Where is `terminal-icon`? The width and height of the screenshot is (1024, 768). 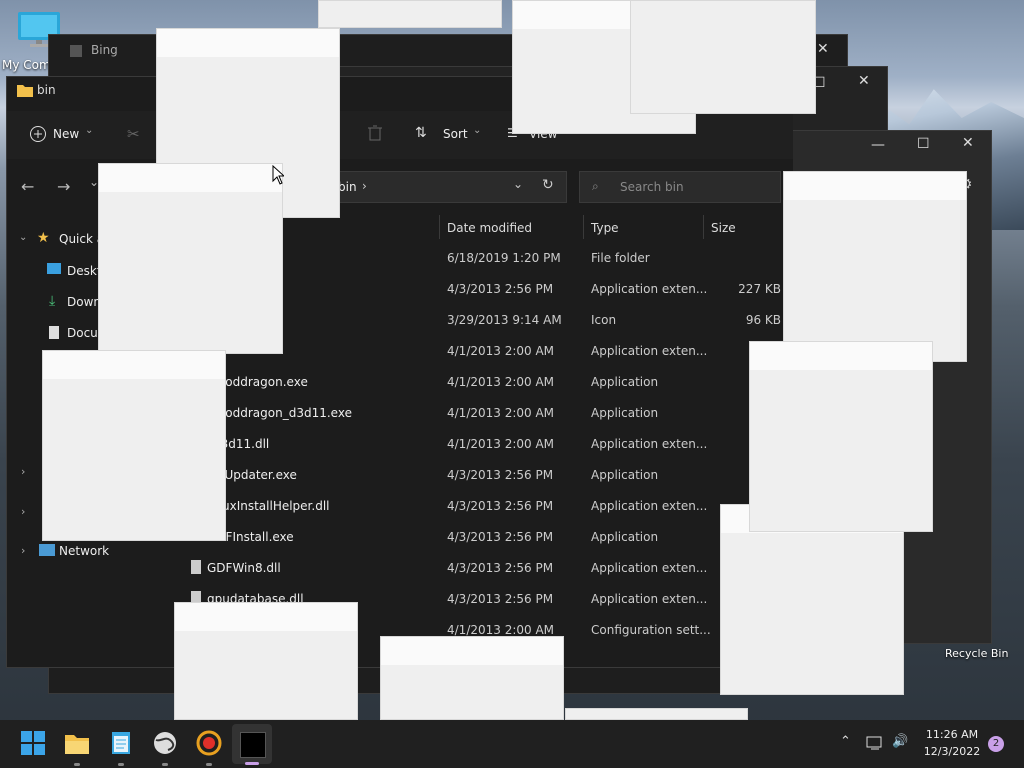 terminal-icon is located at coordinates (253, 745).